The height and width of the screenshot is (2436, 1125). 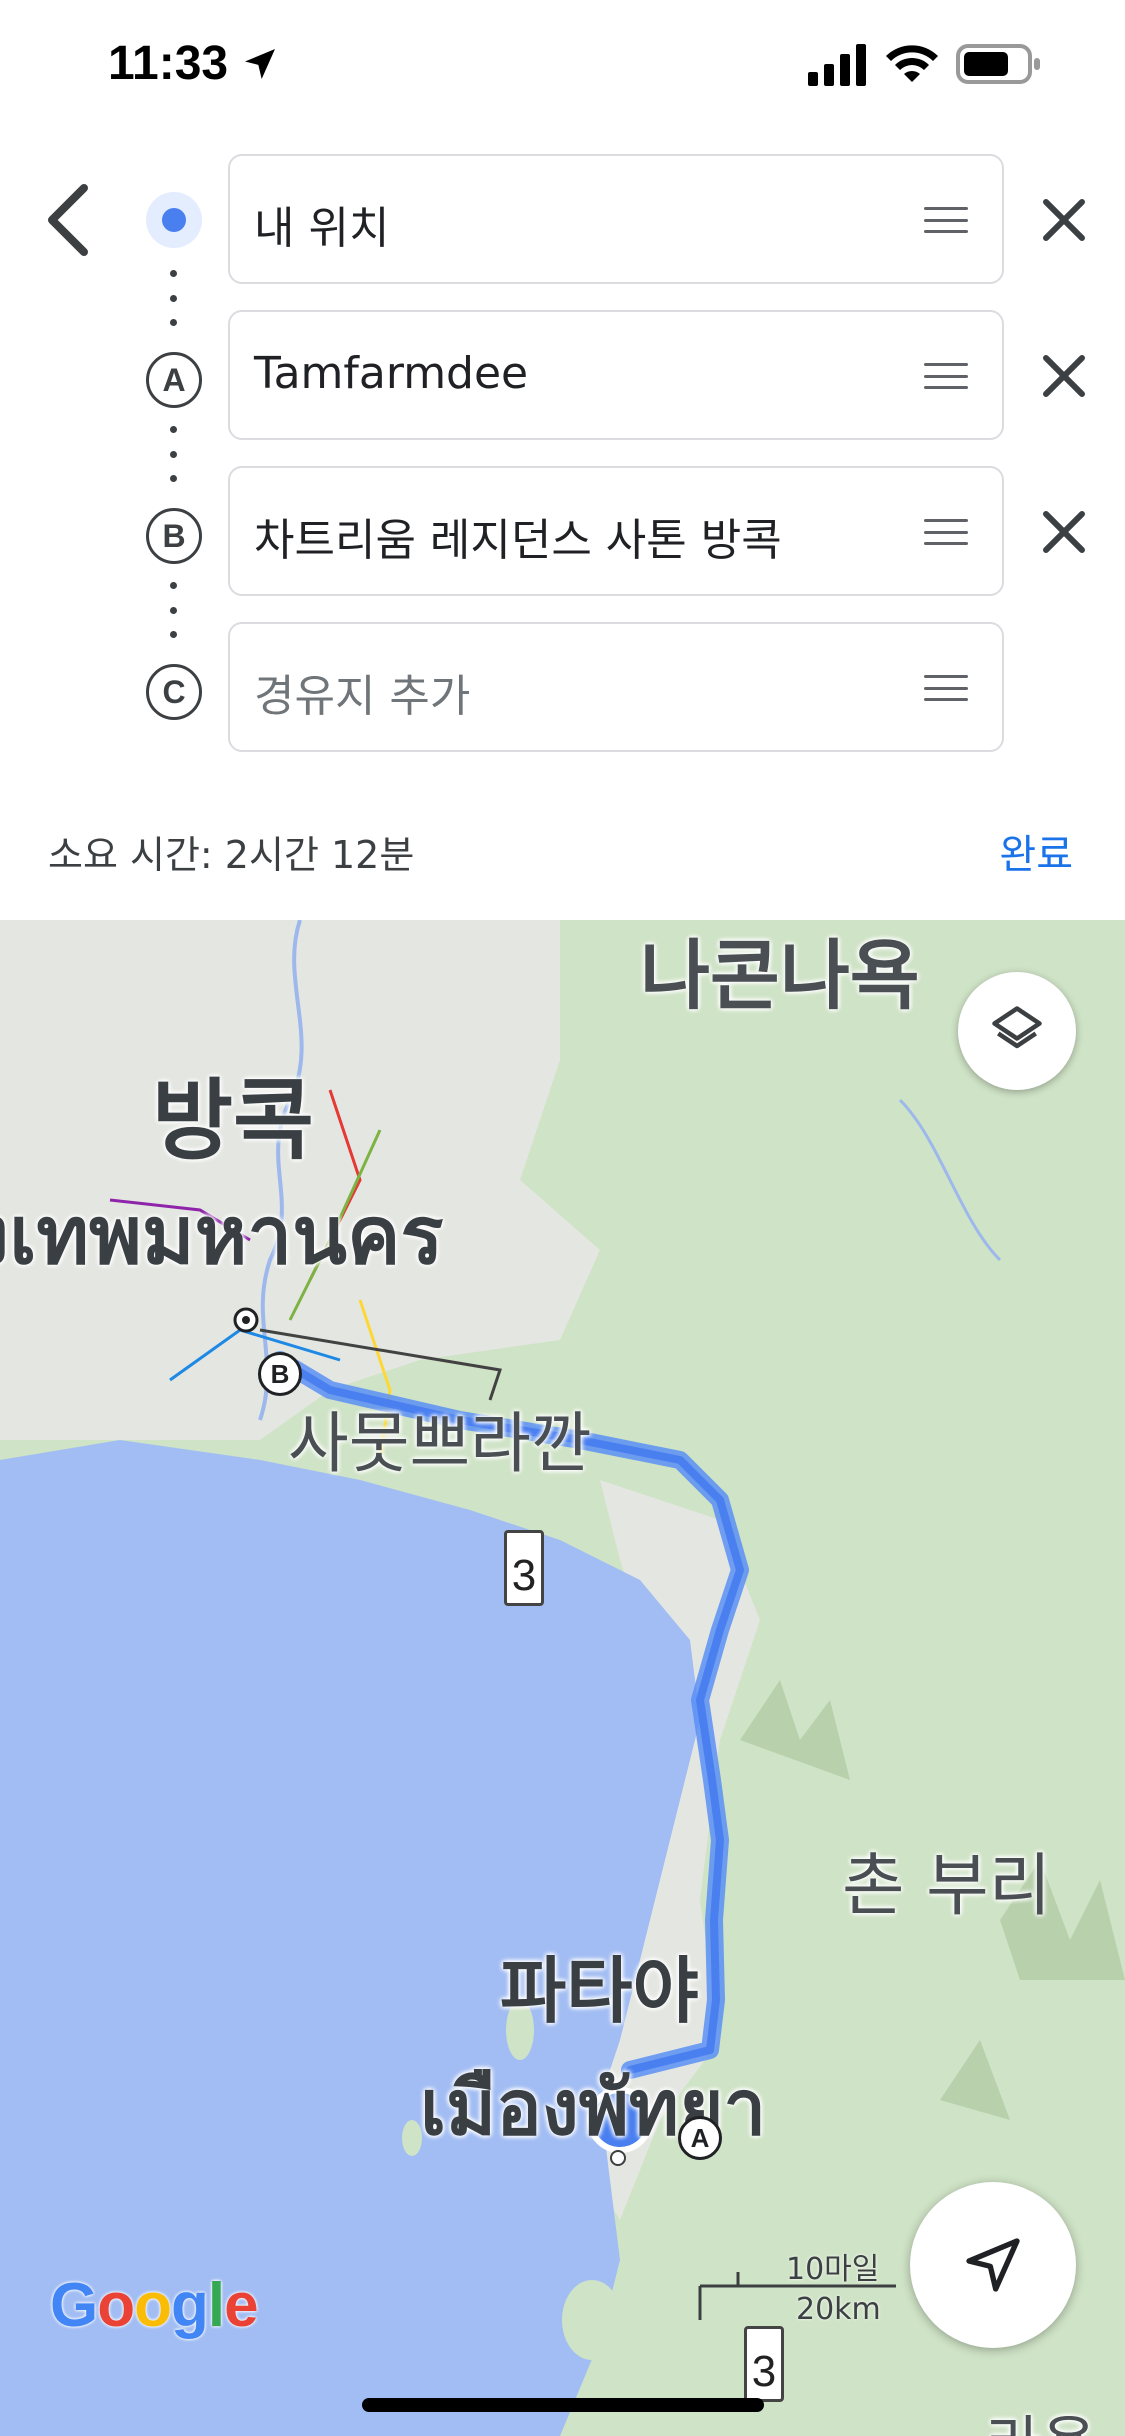 What do you see at coordinates (563, 2405) in the screenshot?
I see `home-indicator` at bounding box center [563, 2405].